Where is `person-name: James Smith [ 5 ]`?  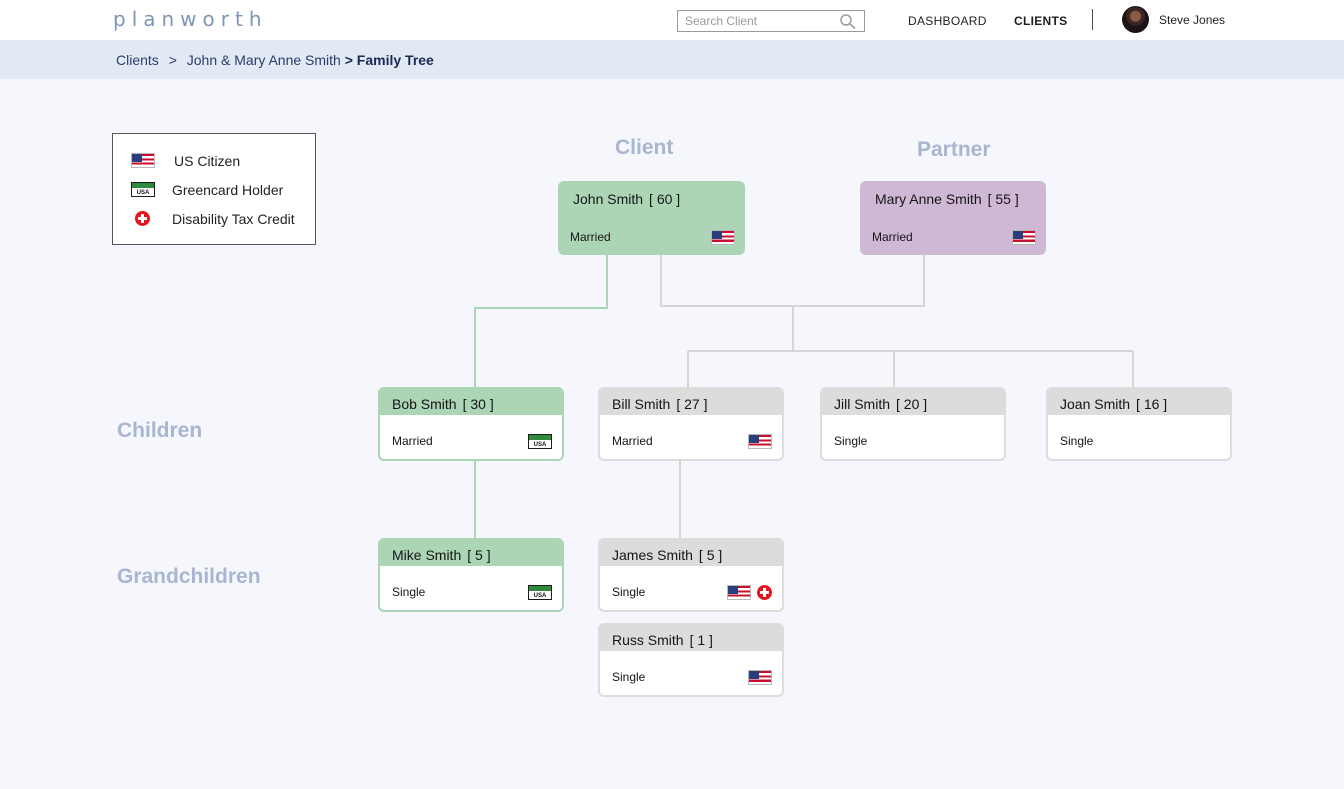 person-name: James Smith [ 5 ] is located at coordinates (667, 555).